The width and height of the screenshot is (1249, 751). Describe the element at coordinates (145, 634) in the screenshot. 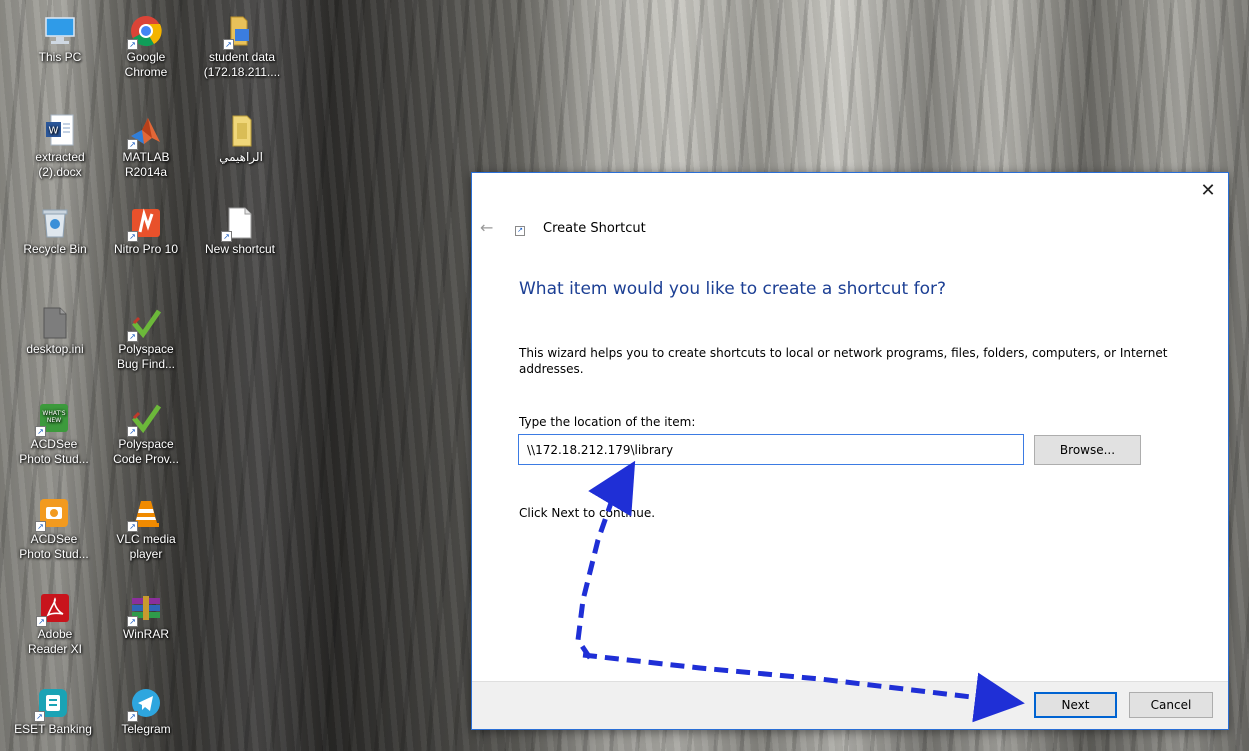

I see `desktop-icon-label: WinRAR` at that location.